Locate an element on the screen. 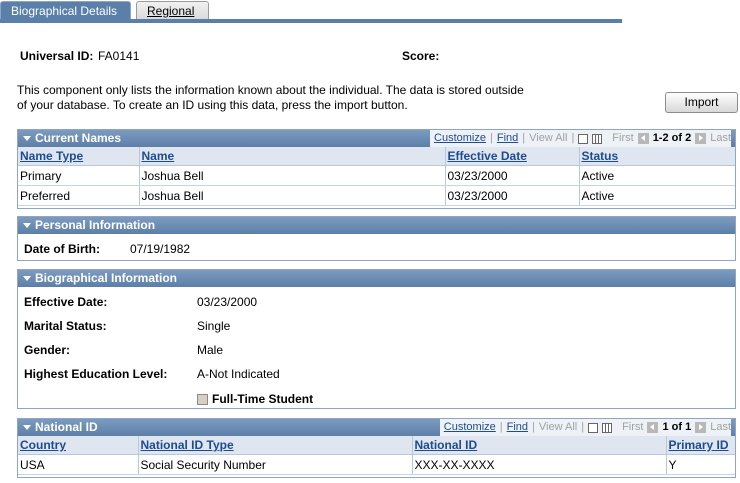  dob-value: 07/19/1982 is located at coordinates (160, 249).